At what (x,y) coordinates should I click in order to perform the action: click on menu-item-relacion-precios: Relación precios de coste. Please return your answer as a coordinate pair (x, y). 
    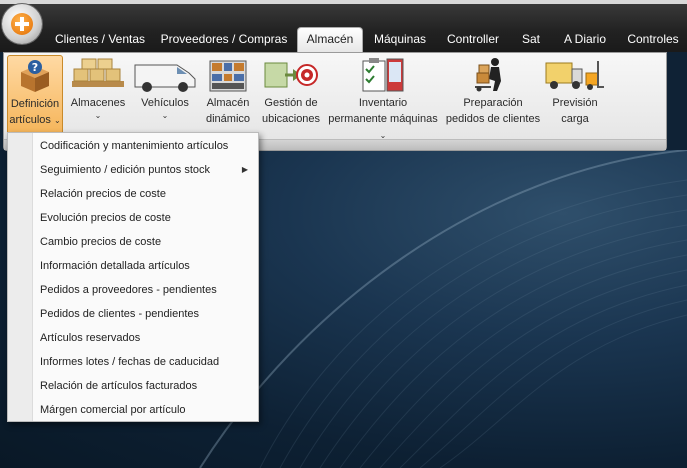
    Looking at the image, I should click on (147, 194).